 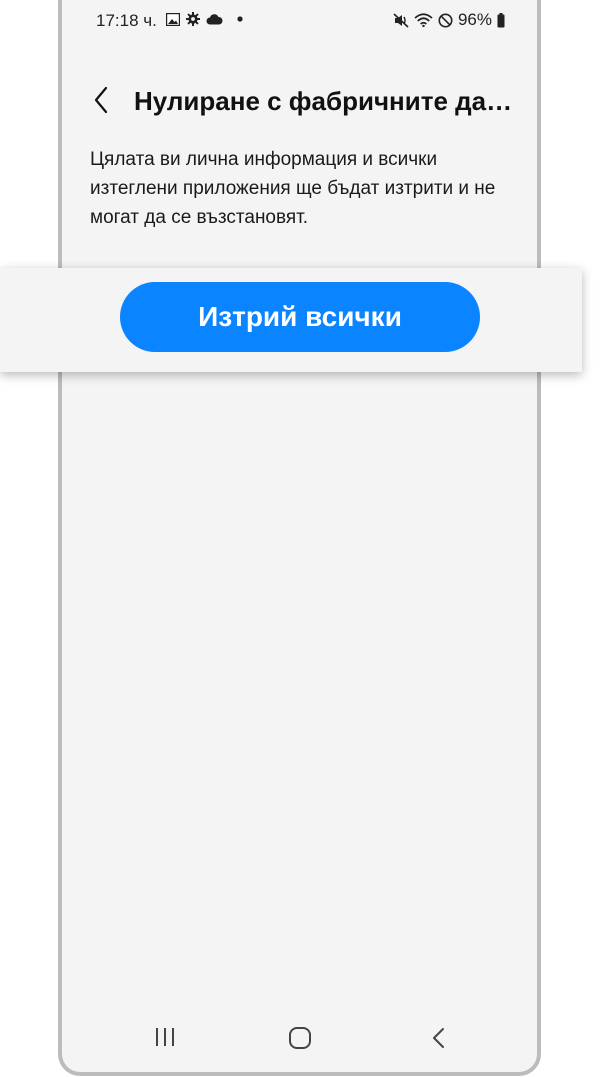 I want to click on chevron-left-icon, so click(x=101, y=100).